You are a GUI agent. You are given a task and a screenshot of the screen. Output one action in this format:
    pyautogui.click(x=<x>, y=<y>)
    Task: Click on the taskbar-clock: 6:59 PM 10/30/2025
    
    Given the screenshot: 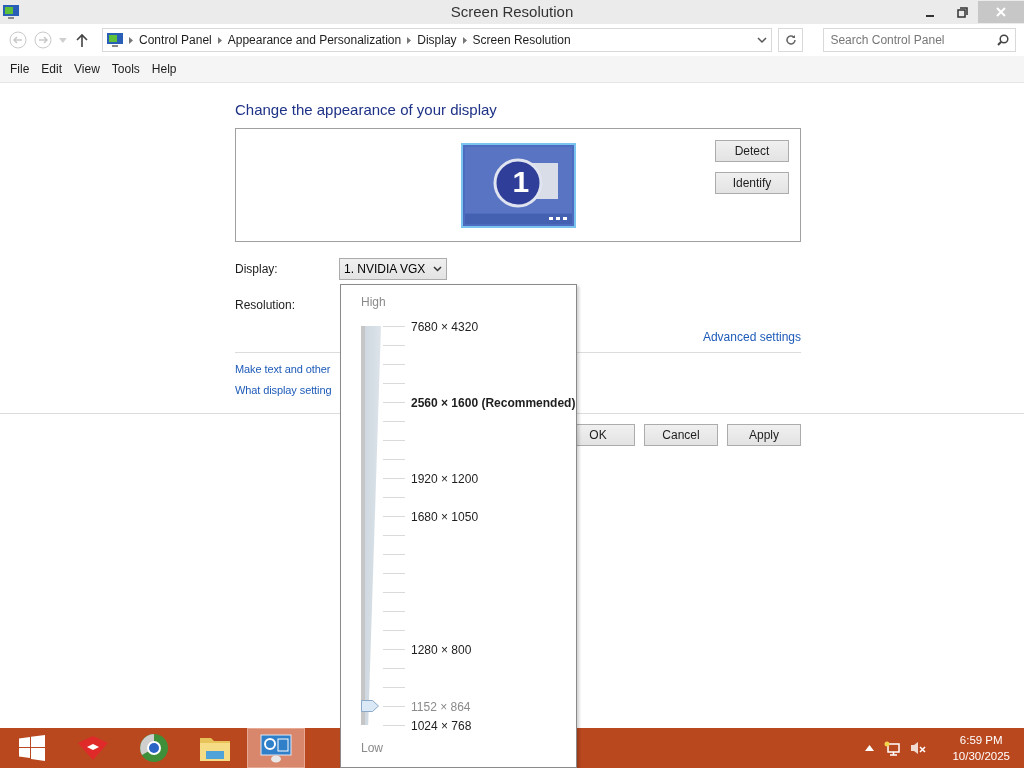 What is the action you would take?
    pyautogui.click(x=981, y=748)
    